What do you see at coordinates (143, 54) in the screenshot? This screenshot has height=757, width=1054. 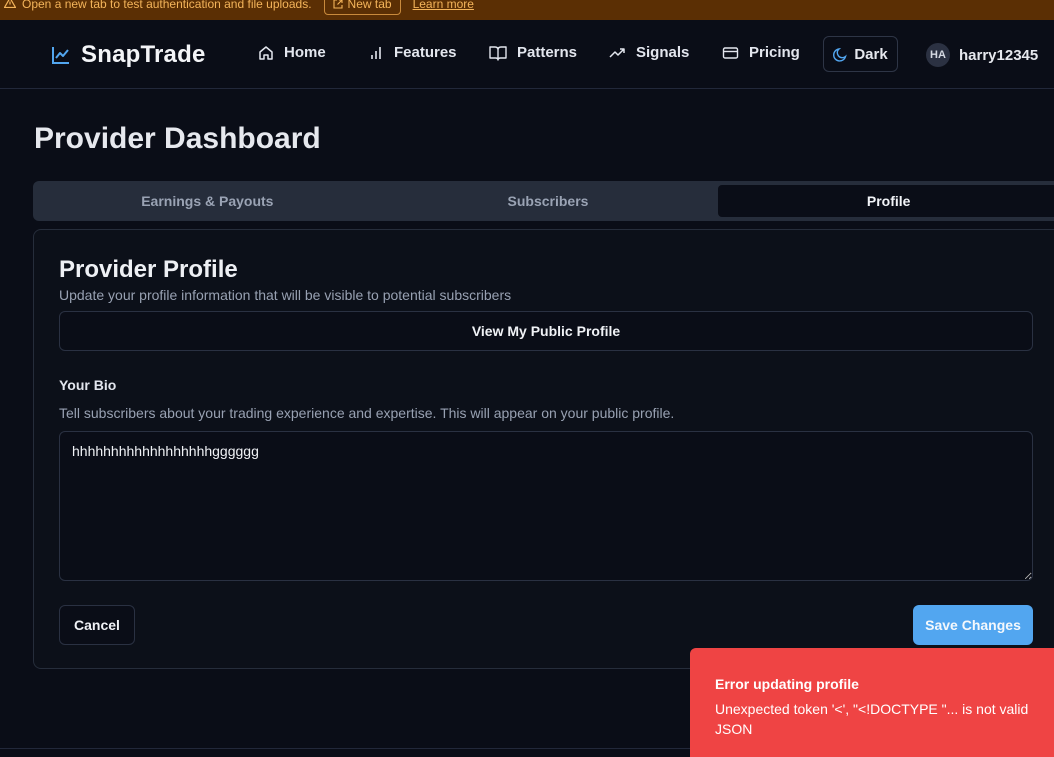 I see `brand-name: SnapTrade` at bounding box center [143, 54].